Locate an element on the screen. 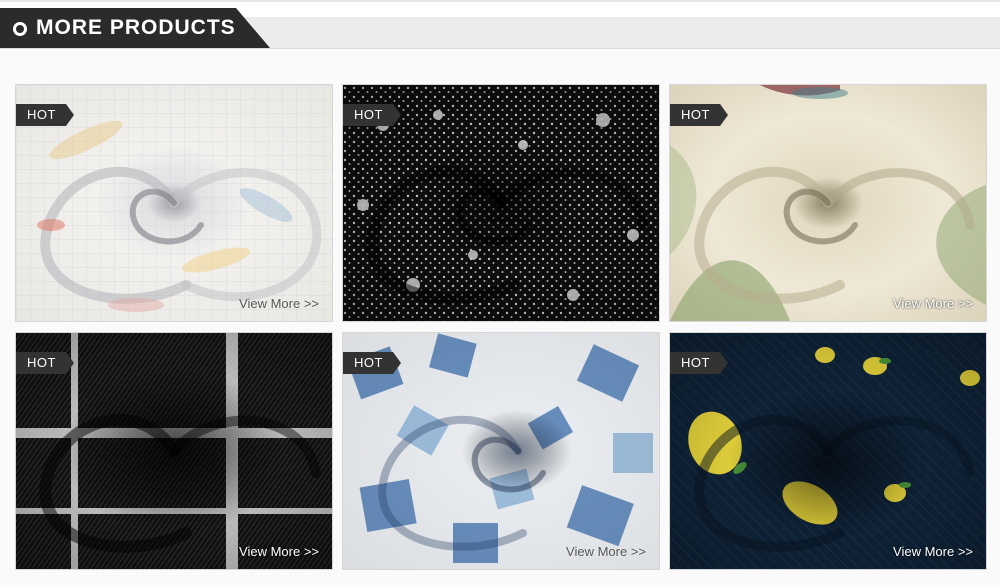 The width and height of the screenshot is (1000, 585). section-header-tab: MORE PRODUCTS is located at coordinates (135, 28).